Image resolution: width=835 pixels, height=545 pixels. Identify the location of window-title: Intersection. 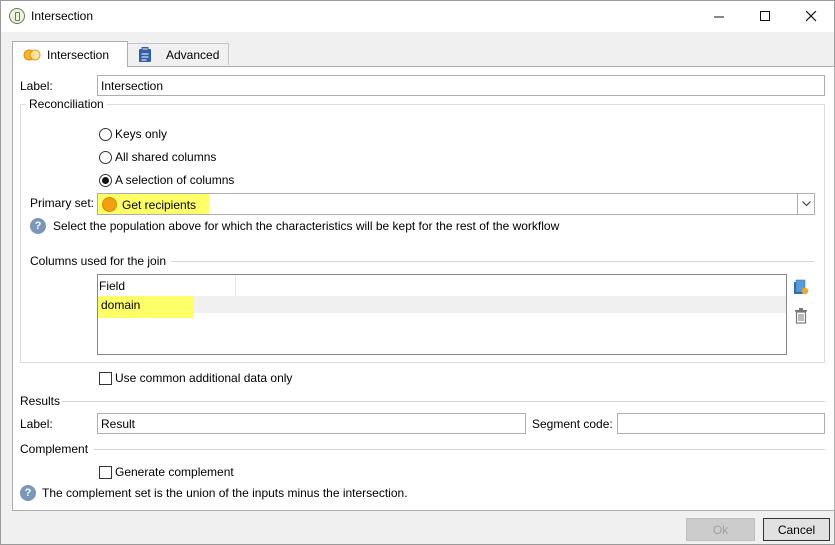
(62, 16).